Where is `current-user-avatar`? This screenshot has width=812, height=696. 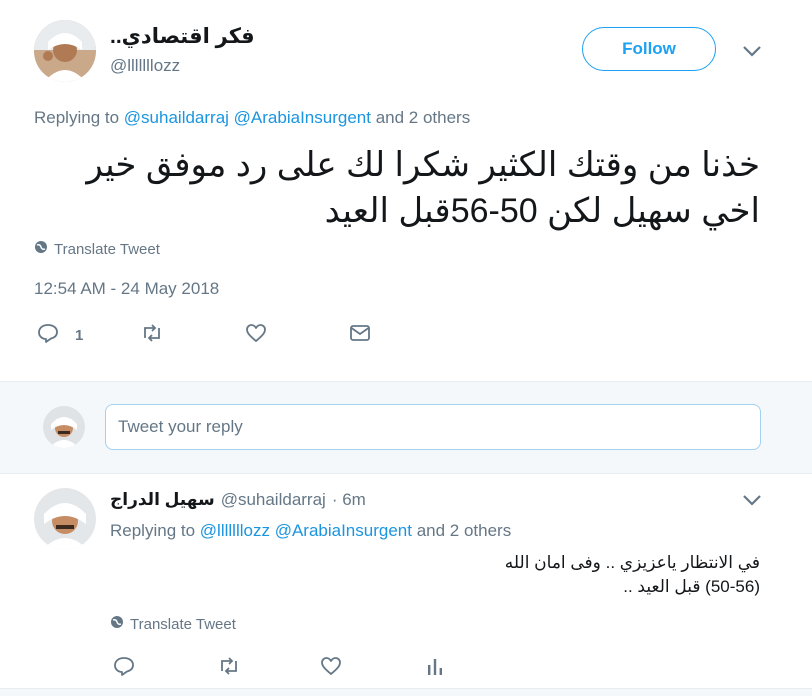 current-user-avatar is located at coordinates (64, 427).